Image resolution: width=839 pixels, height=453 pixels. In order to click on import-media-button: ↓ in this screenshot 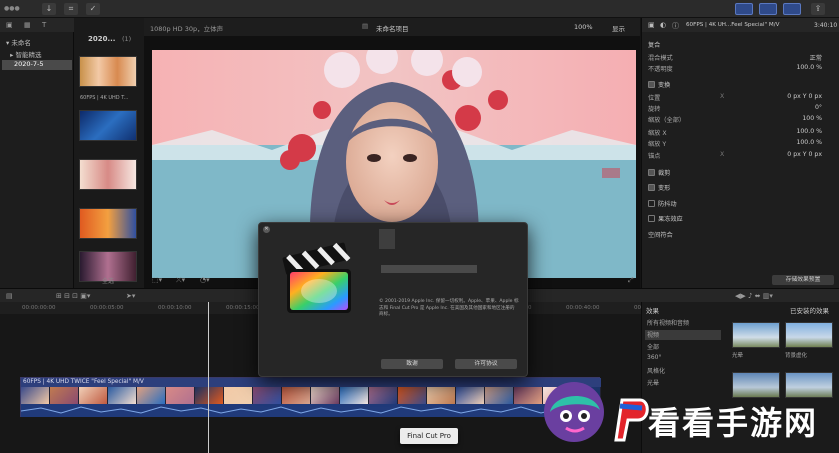, I will do `click(49, 9)`.